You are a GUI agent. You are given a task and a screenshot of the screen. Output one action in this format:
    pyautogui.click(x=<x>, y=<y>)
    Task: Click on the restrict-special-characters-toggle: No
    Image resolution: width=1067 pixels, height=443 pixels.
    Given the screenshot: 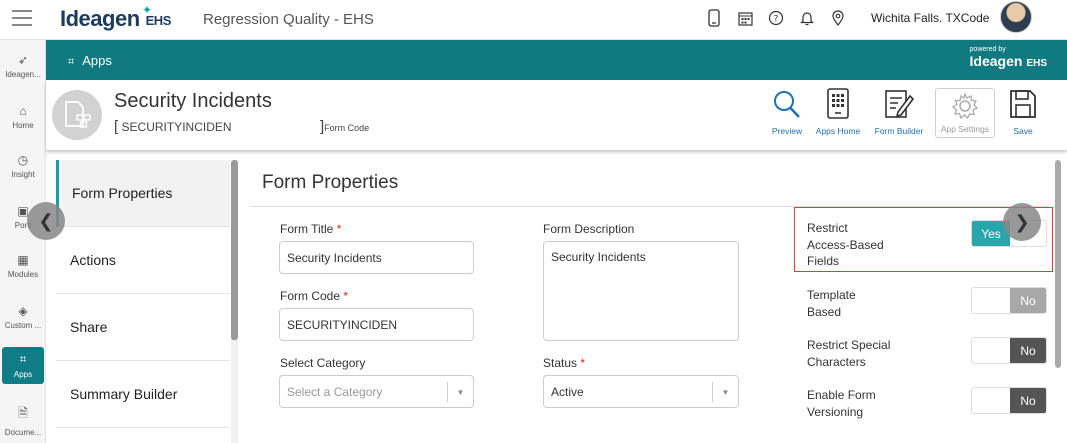 What is the action you would take?
    pyautogui.click(x=1009, y=350)
    